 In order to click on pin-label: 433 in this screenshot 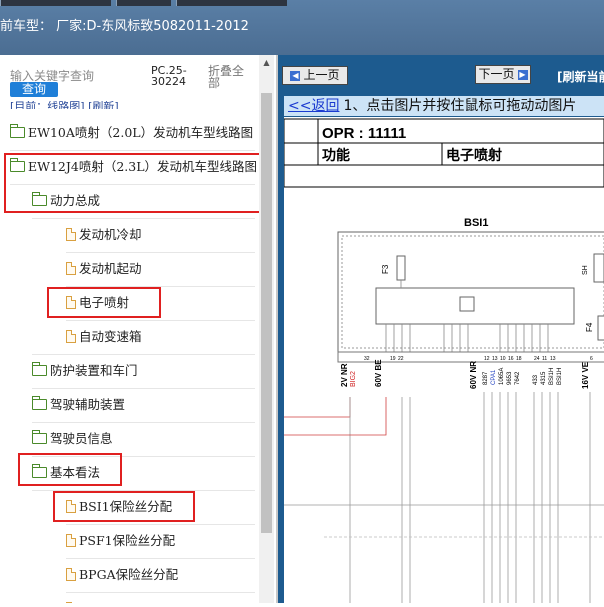, I will do `click(536, 379)`.